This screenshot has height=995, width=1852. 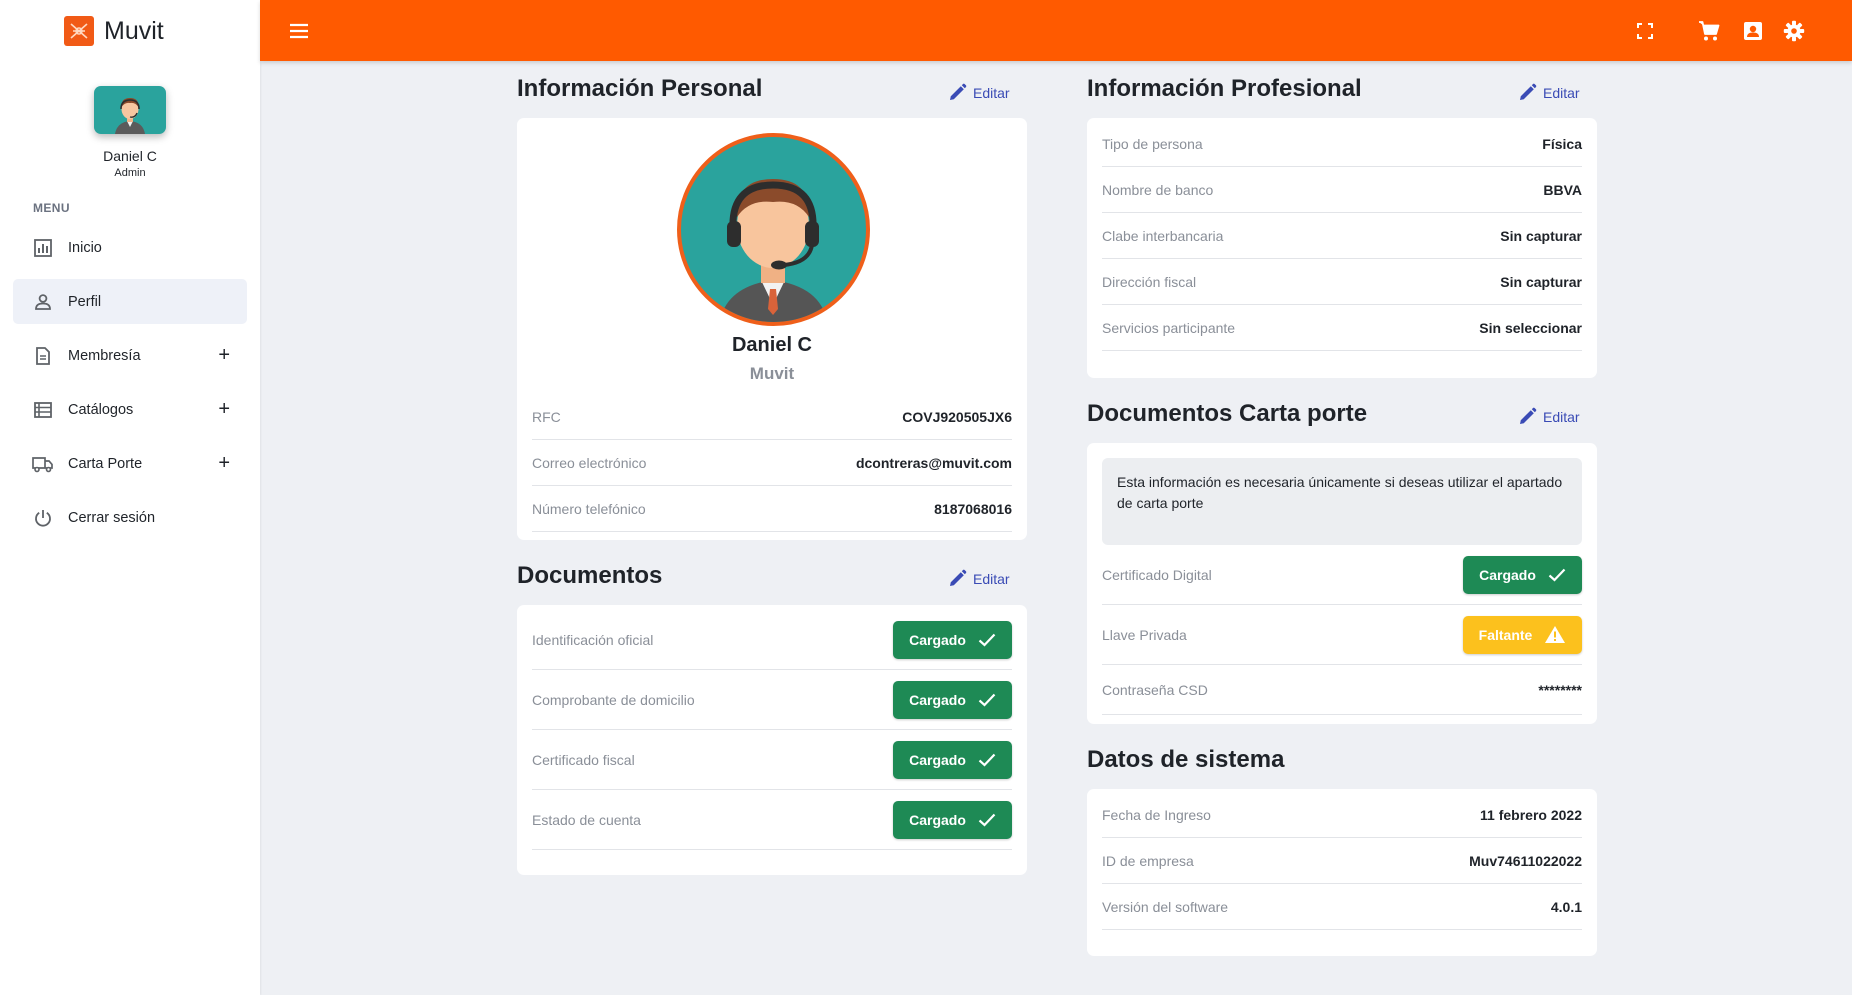 I want to click on row-label: Nombre de banco, so click(x=1158, y=189).